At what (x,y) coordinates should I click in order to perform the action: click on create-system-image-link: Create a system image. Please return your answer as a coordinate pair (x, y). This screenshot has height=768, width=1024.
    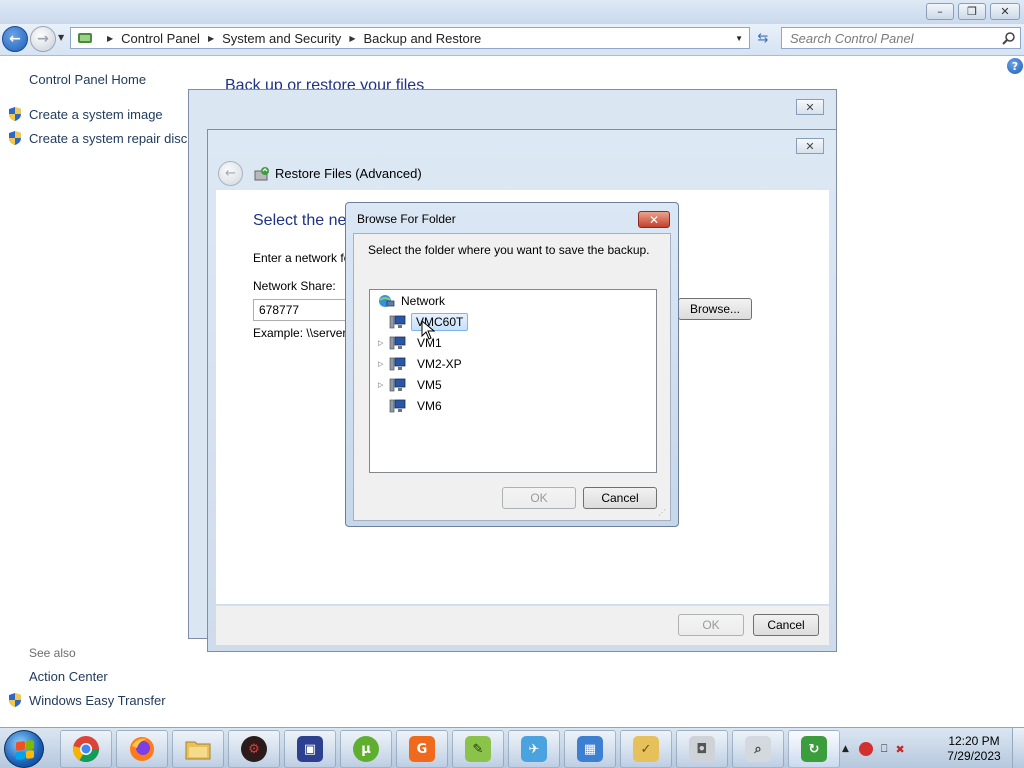
    Looking at the image, I should click on (85, 114).